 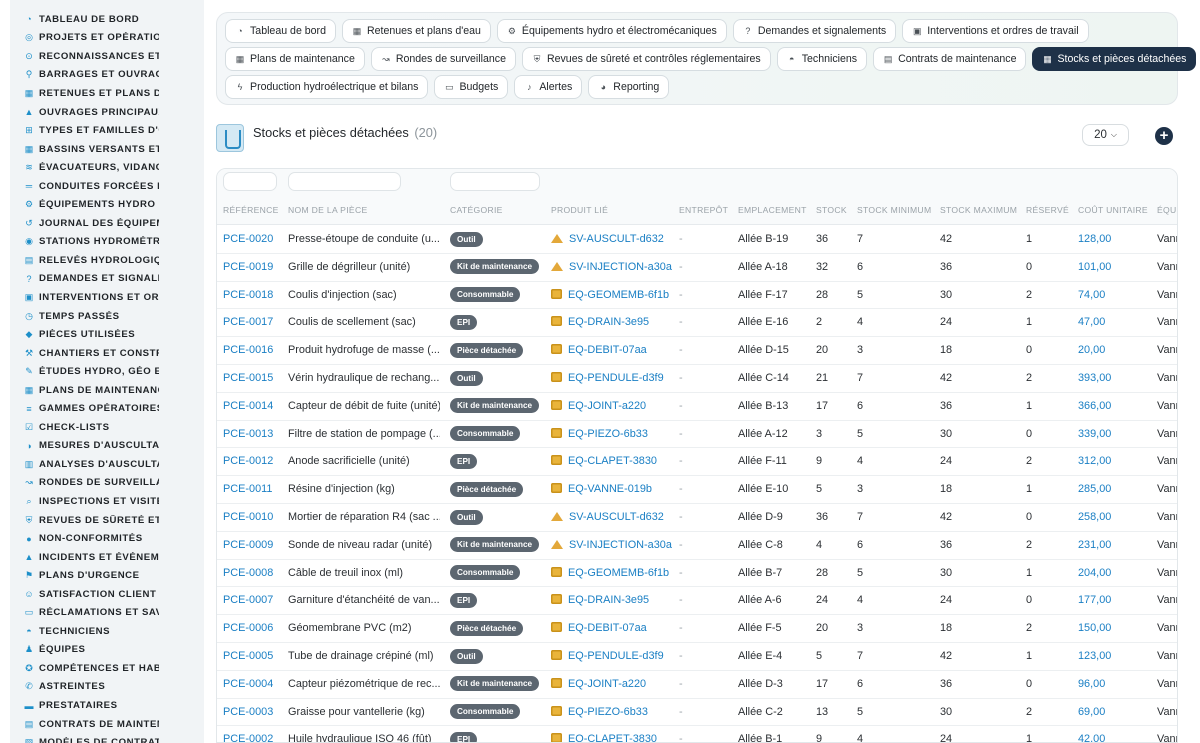 What do you see at coordinates (107, 538) in the screenshot?
I see `sidebar-item: ● NON-CONFORMITÉS` at bounding box center [107, 538].